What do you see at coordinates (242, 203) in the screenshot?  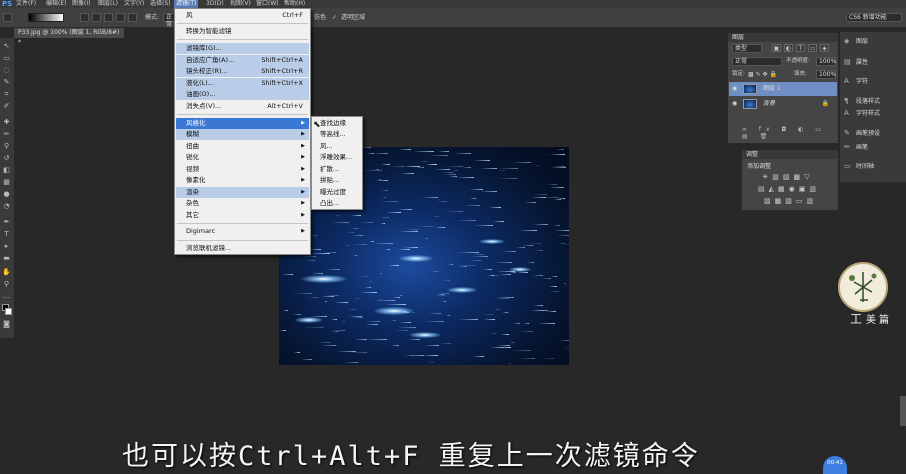 I see `menu-item-noise: 杂色 ▶` at bounding box center [242, 203].